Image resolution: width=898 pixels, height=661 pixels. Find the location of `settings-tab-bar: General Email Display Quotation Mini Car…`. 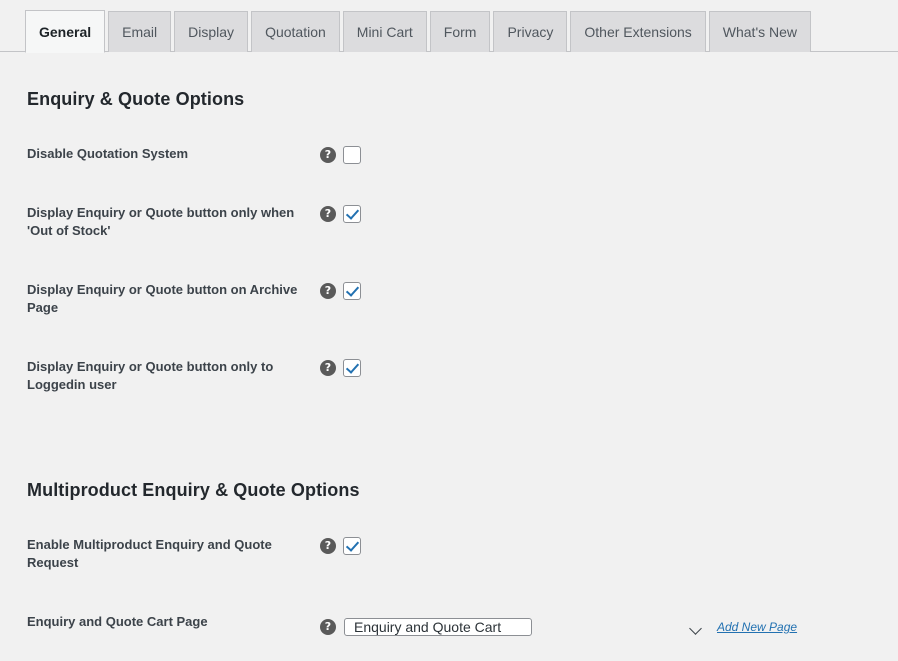

settings-tab-bar: General Email Display Quotation Mini Car… is located at coordinates (449, 26).